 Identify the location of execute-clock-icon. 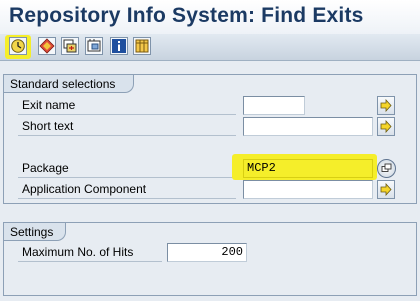
(18, 46).